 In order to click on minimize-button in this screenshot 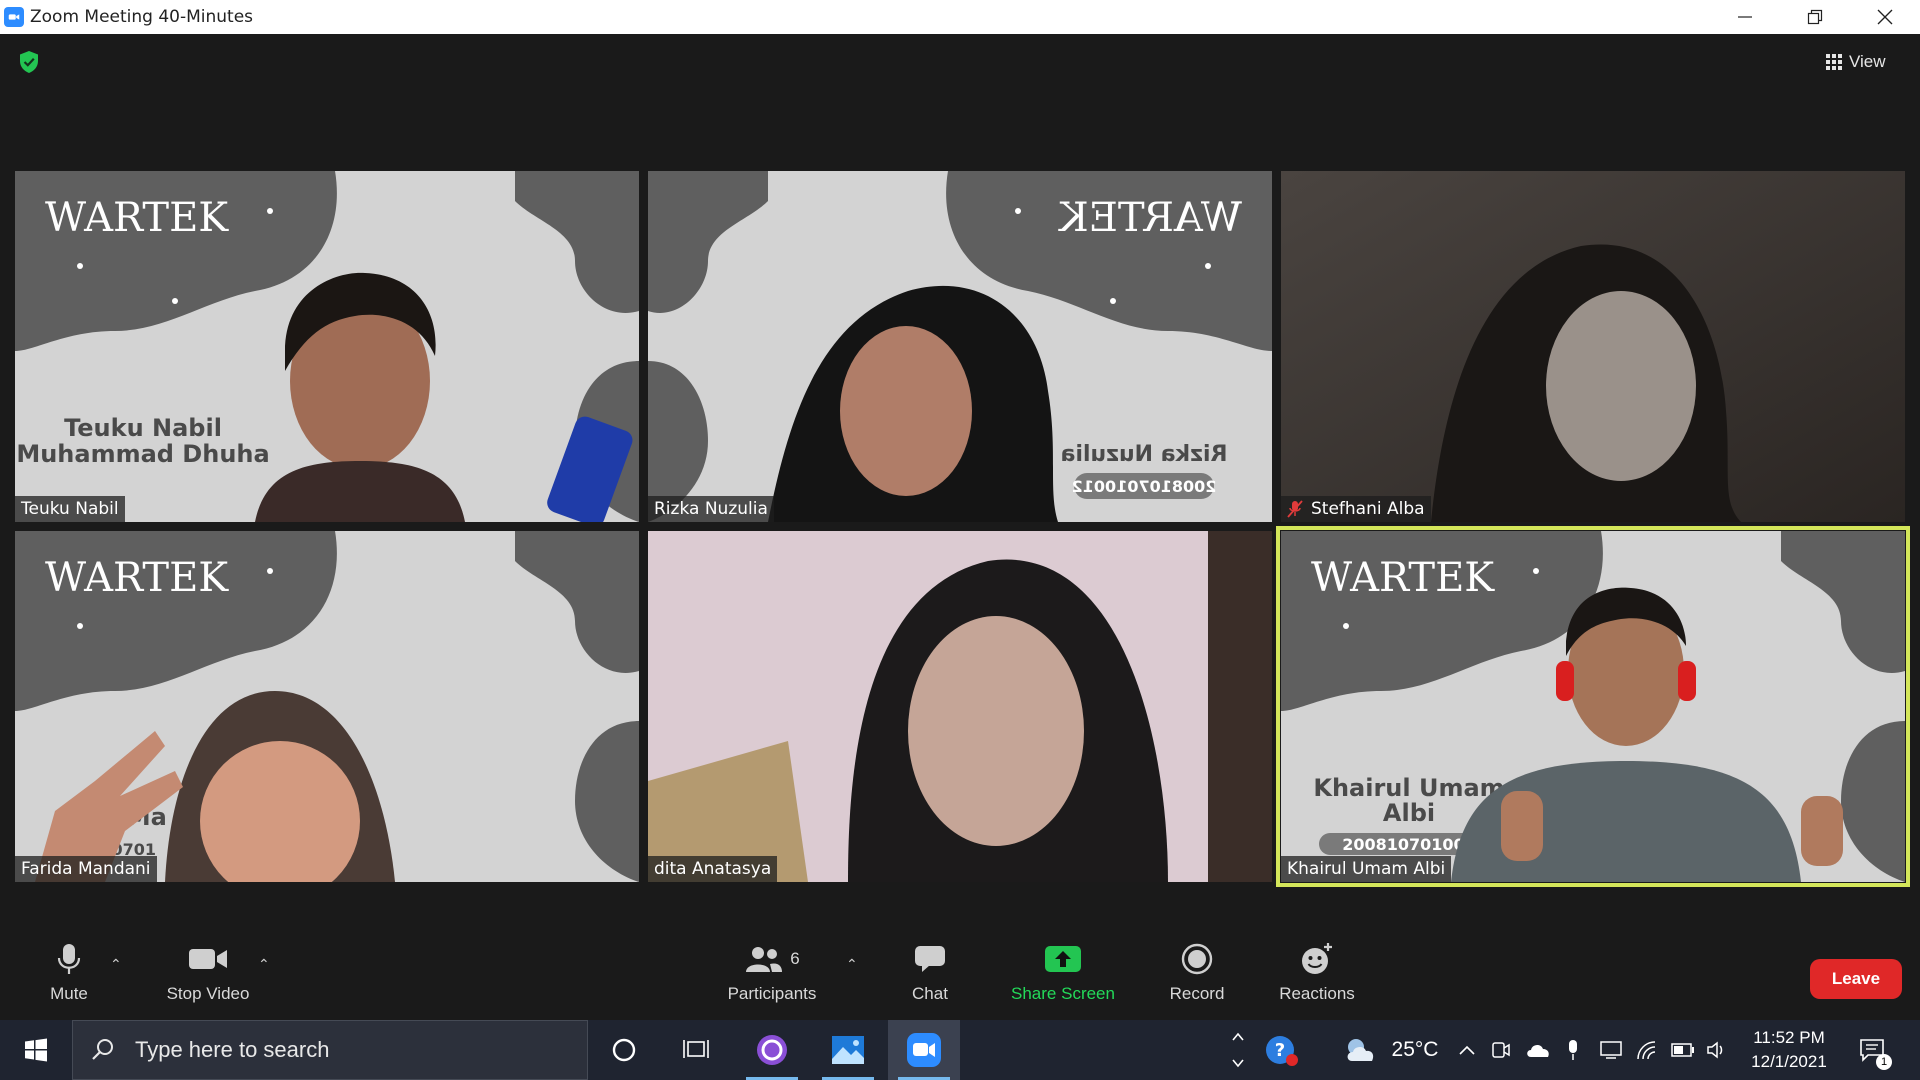, I will do `click(1745, 17)`.